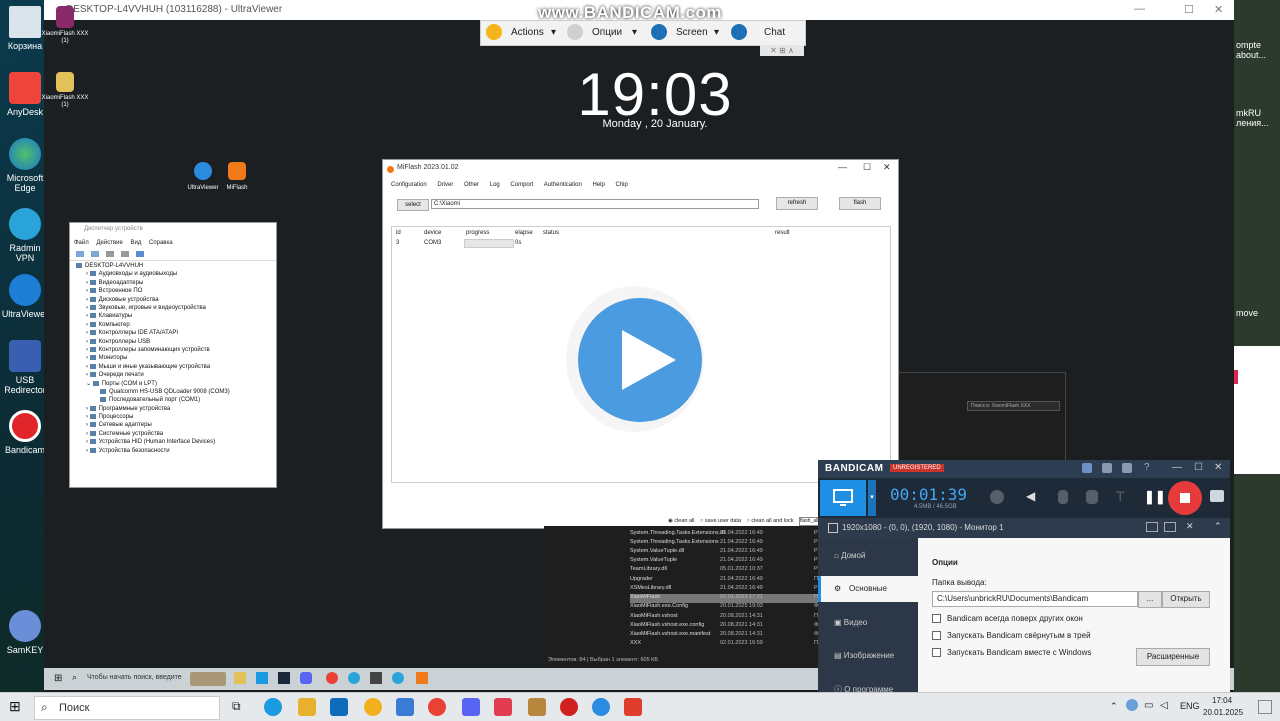 This screenshot has height=721, width=1280. Describe the element at coordinates (176, 275) in the screenshot. I see `tree-item: › Аудиовходы и аудиовыходы` at that location.